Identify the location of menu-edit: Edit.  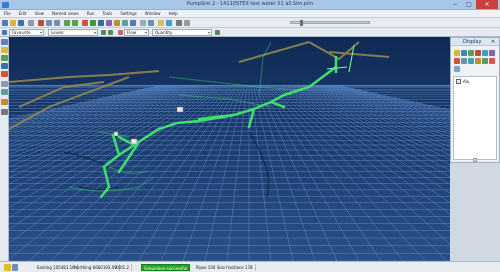
(23, 13).